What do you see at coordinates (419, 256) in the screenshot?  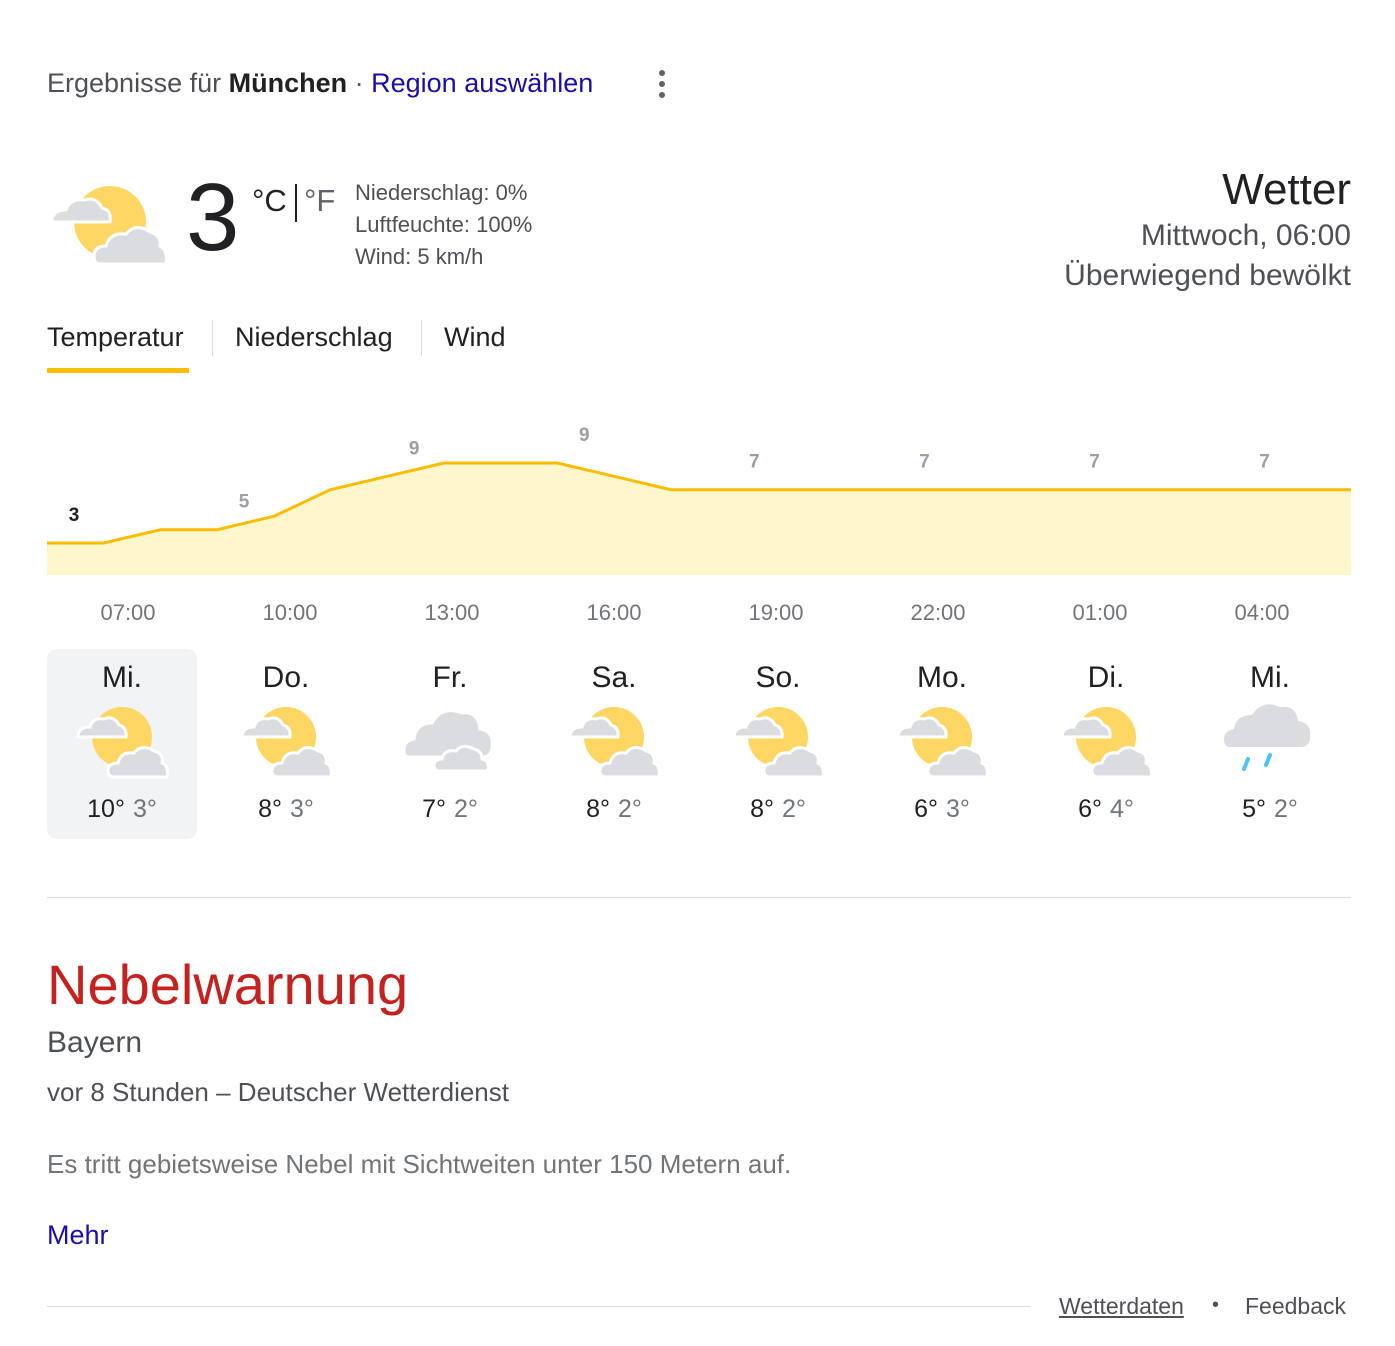 I see `wind-detail: Wind: 5 km/h` at bounding box center [419, 256].